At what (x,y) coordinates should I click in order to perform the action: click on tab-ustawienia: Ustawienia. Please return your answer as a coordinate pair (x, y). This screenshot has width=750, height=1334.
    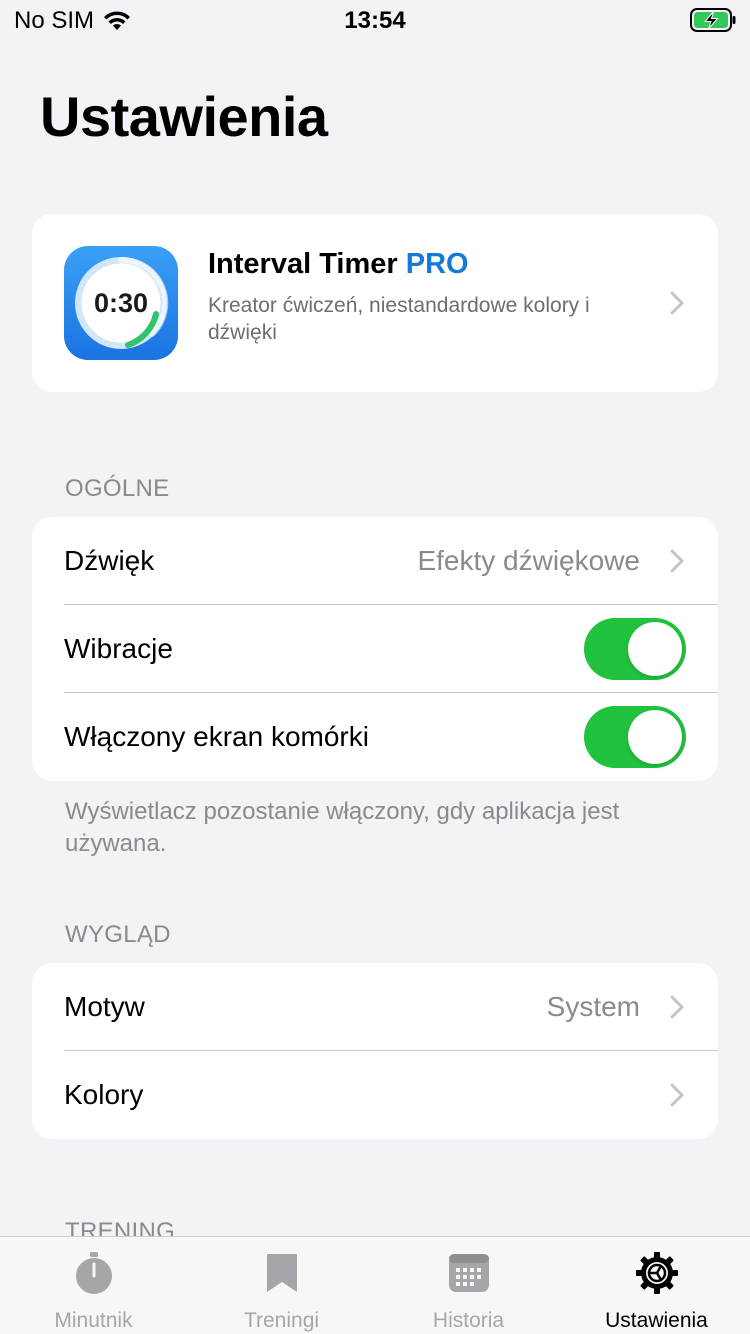
    Looking at the image, I should click on (656, 1285).